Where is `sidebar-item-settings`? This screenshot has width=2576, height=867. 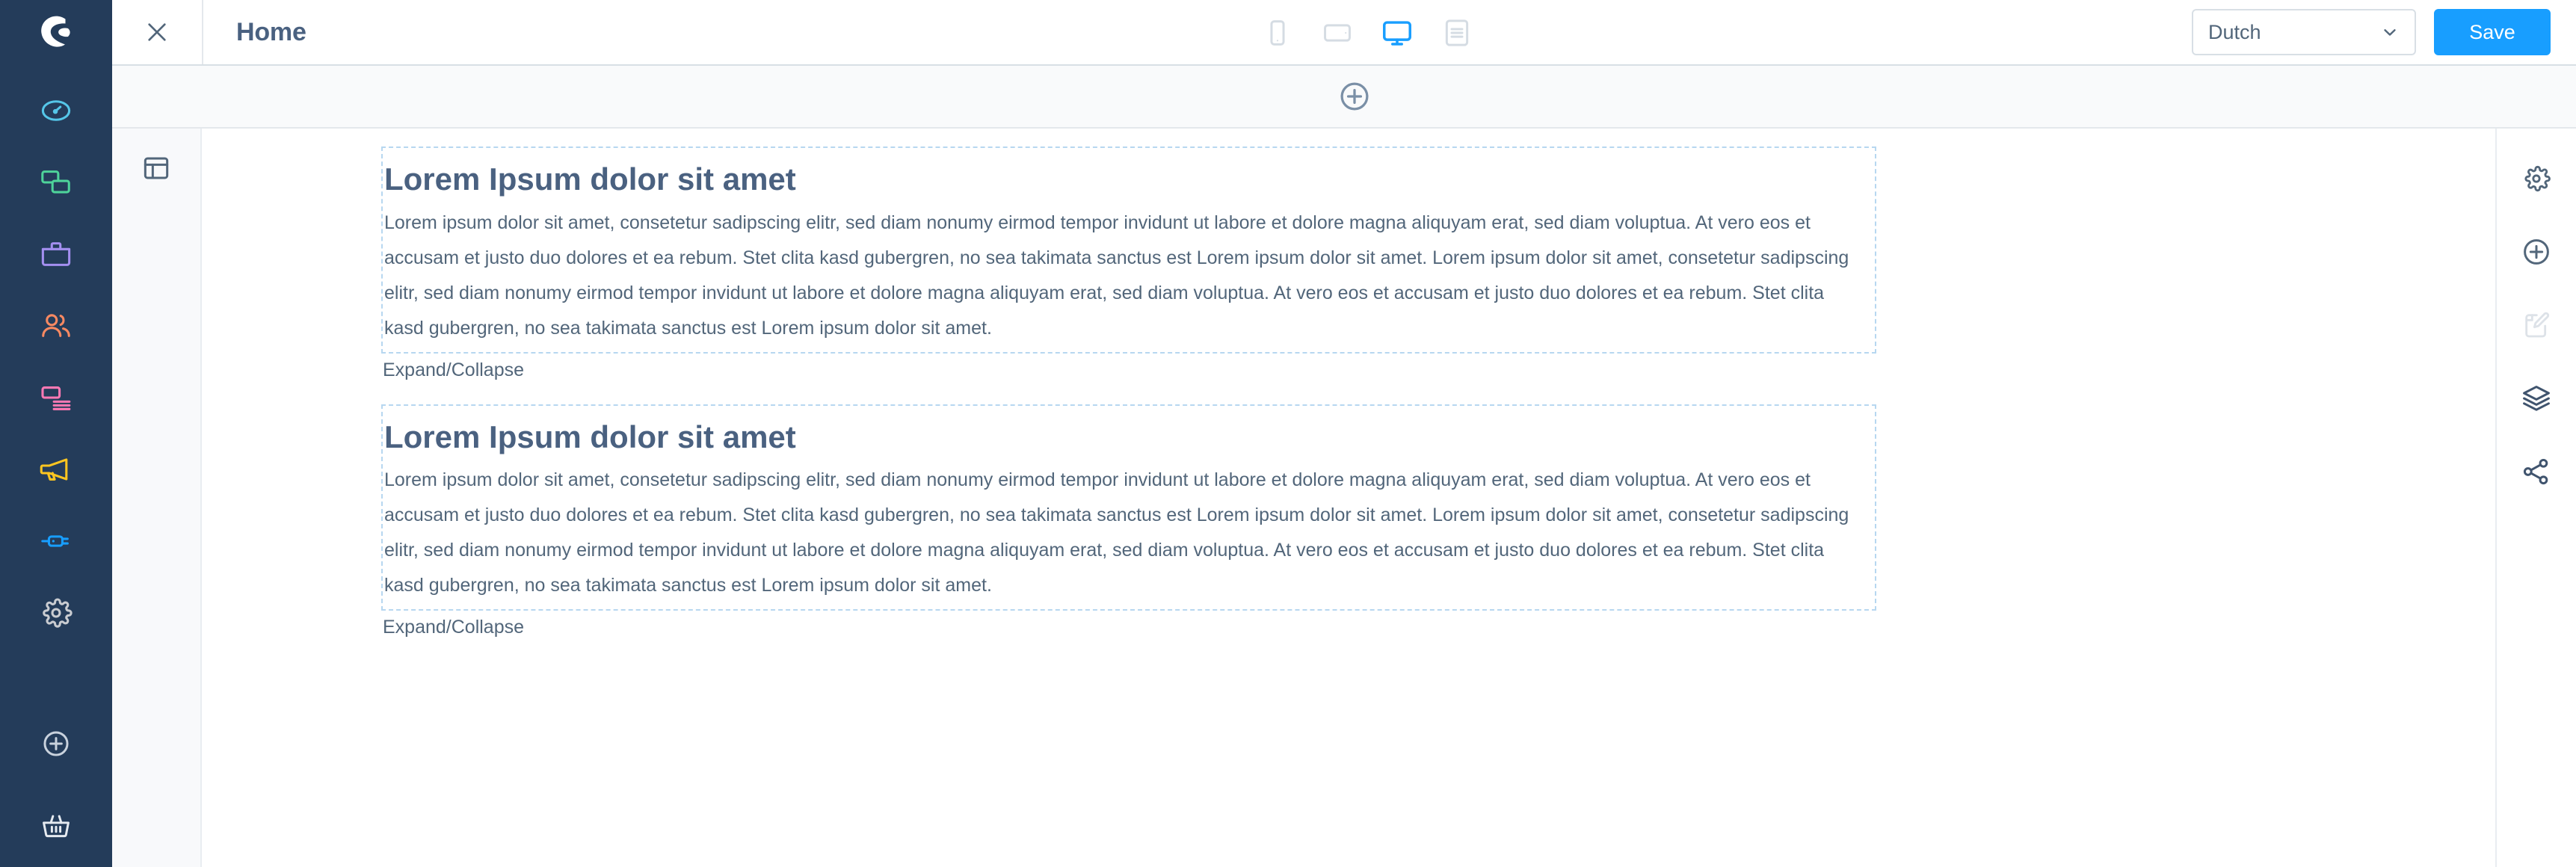
sidebar-item-settings is located at coordinates (56, 613).